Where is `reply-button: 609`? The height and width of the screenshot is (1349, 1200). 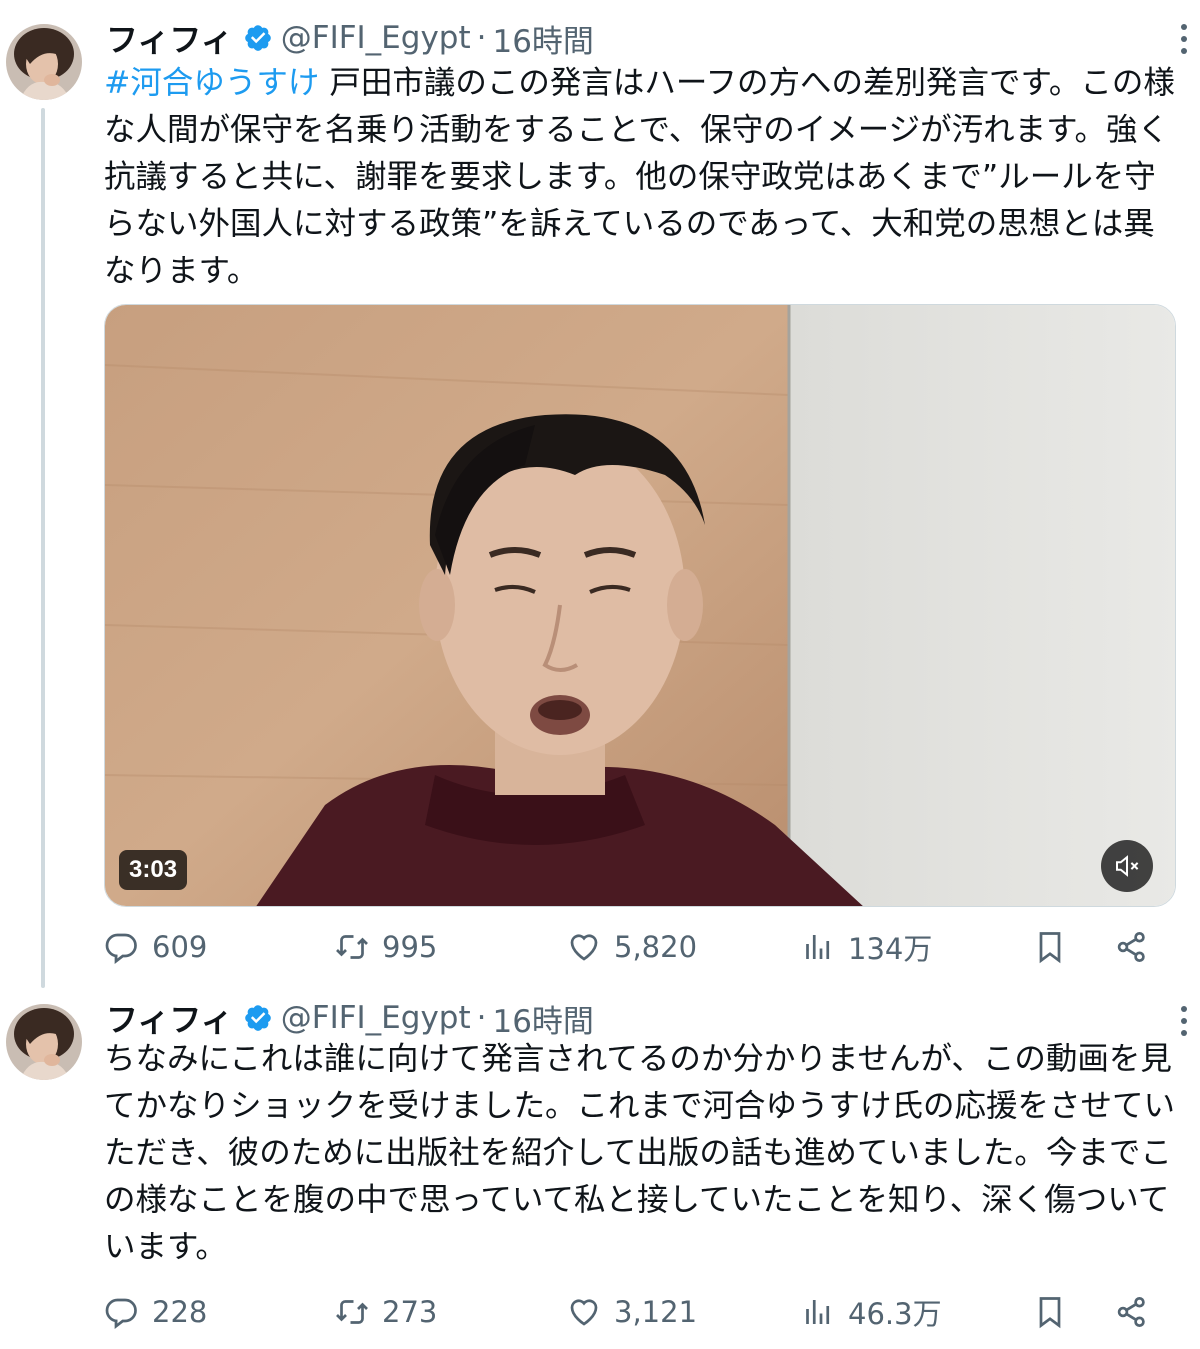
reply-button: 609 is located at coordinates (155, 947).